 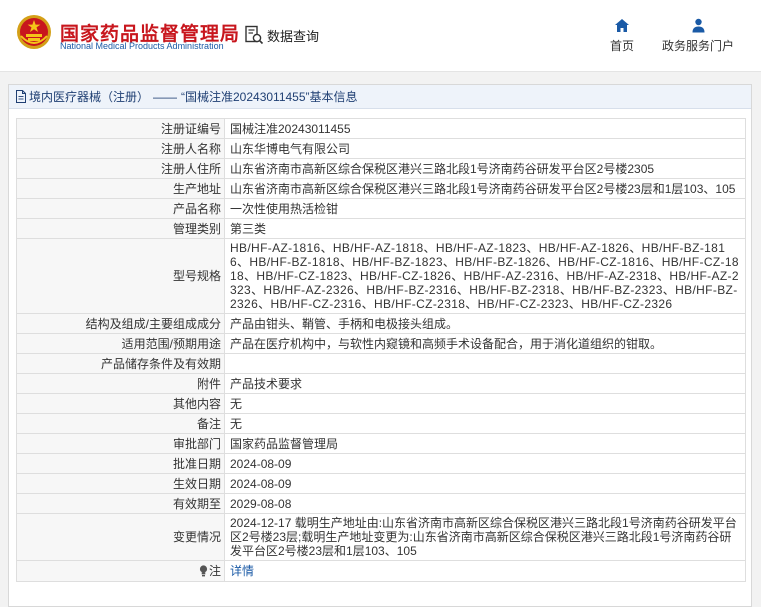 I want to click on field-label: 注册人名称, so click(x=120, y=148).